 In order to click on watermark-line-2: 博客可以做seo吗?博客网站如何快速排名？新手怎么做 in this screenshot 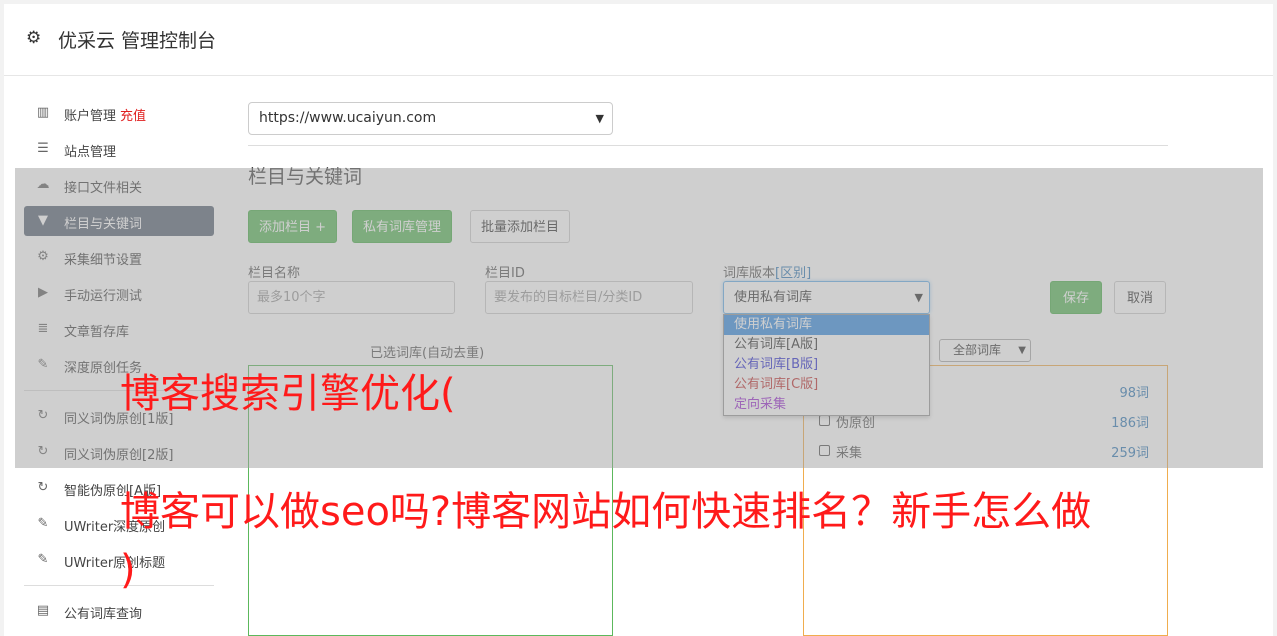, I will do `click(606, 512)`.